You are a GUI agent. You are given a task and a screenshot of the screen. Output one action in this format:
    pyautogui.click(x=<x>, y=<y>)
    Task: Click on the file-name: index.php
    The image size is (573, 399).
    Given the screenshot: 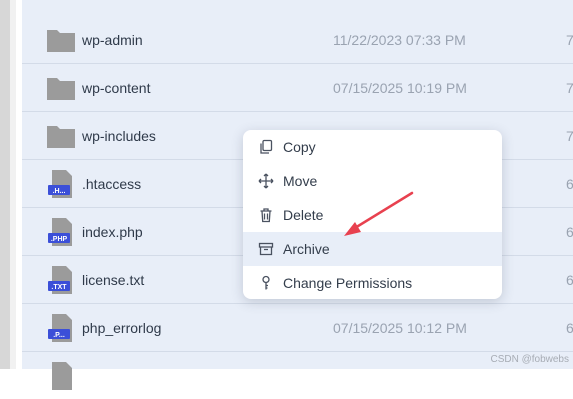 What is the action you would take?
    pyautogui.click(x=112, y=232)
    